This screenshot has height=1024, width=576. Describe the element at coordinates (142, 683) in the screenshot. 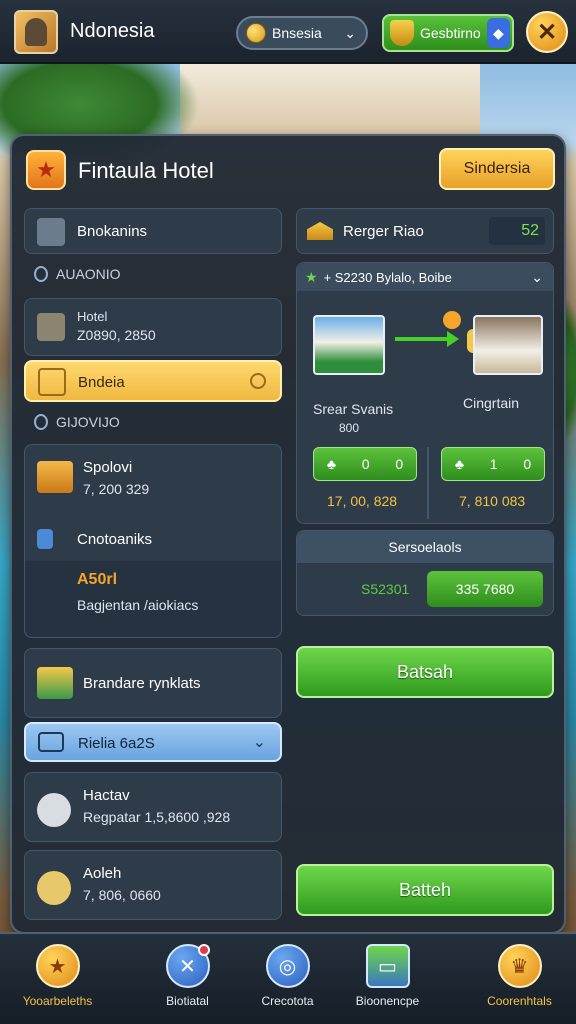

I see `brandare-label: Brandare rynklats` at that location.